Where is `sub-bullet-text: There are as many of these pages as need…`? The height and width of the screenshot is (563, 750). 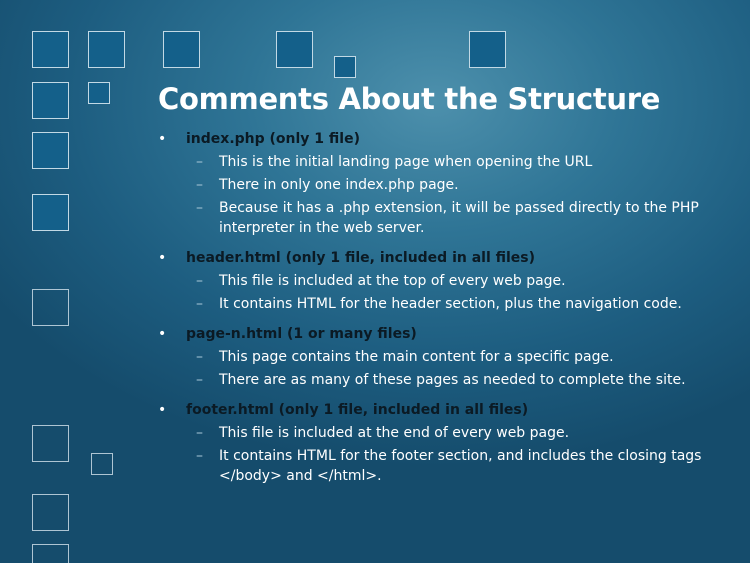
sub-bullet-text: There are as many of these pages as need… is located at coordinates (452, 380).